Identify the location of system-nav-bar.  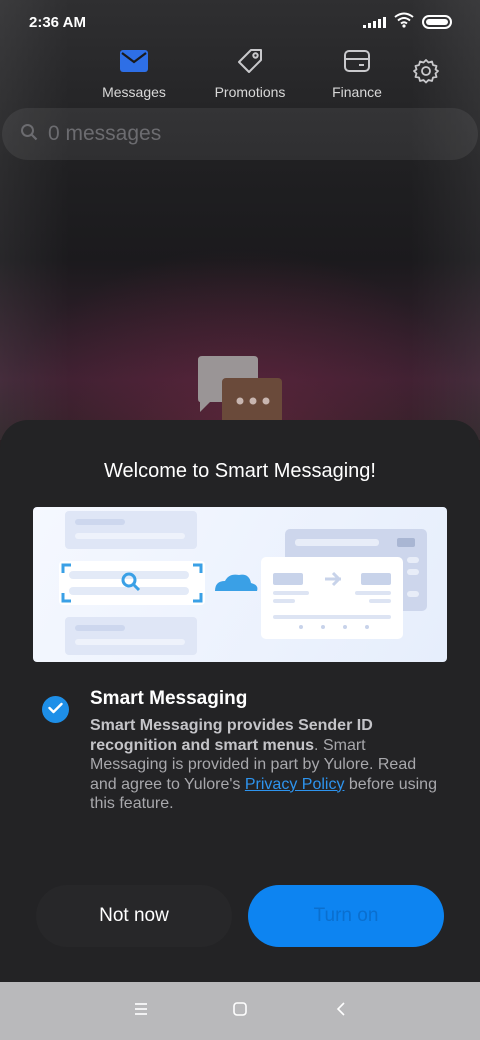
(240, 1011).